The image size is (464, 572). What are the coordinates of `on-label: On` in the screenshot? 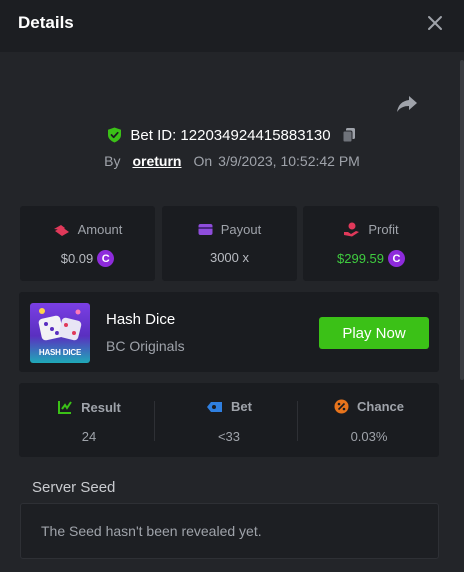 It's located at (203, 161).